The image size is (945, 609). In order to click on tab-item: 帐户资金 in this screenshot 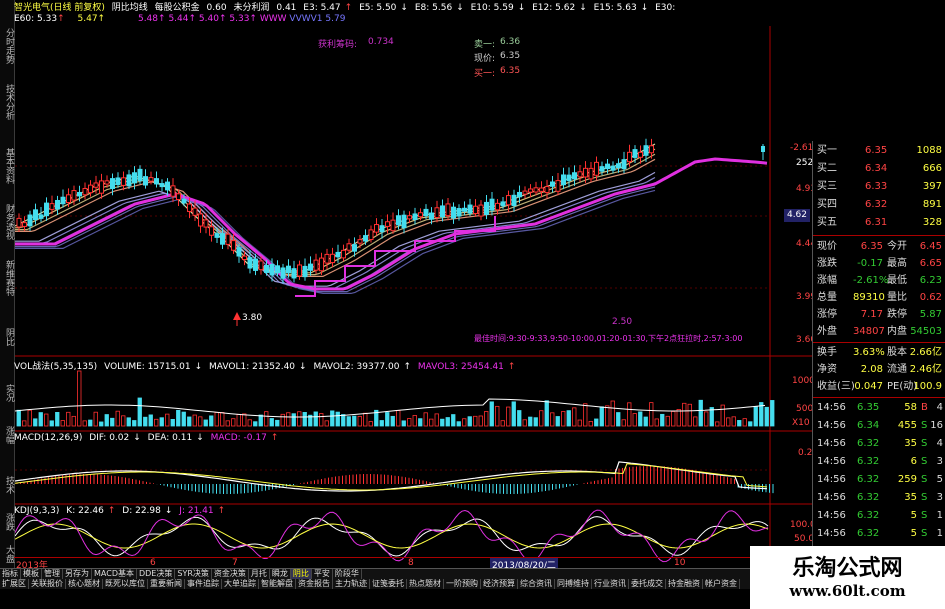, I will do `click(721, 584)`.